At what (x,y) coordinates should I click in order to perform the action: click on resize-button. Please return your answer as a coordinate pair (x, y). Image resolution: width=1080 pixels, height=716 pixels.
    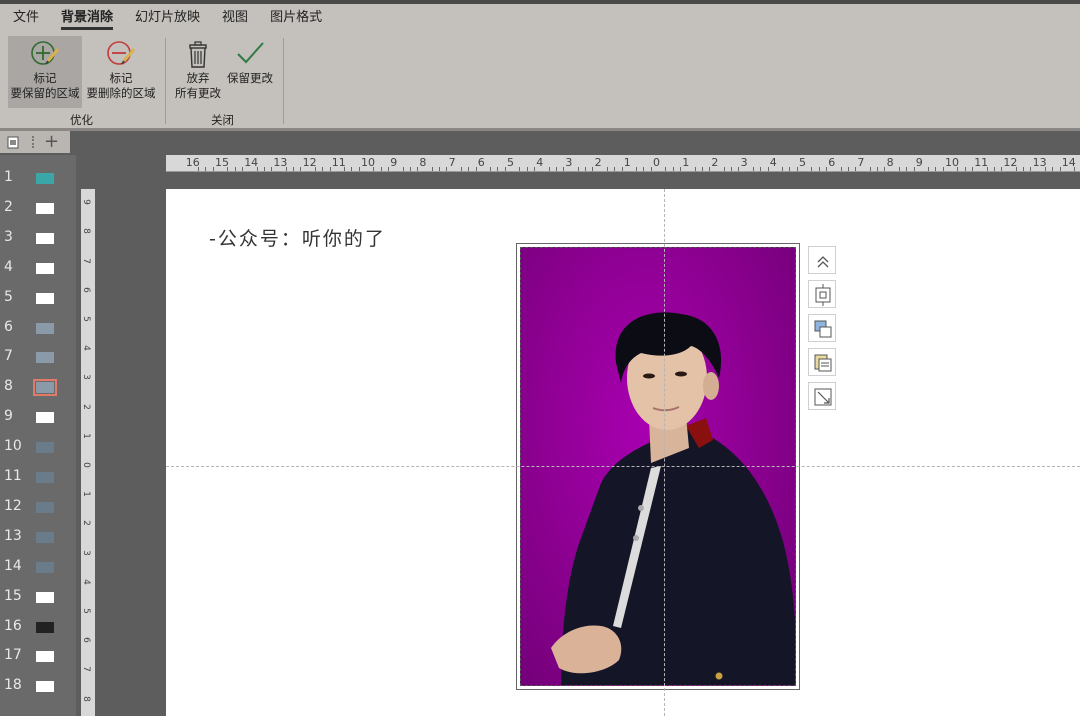
    Looking at the image, I should click on (822, 396).